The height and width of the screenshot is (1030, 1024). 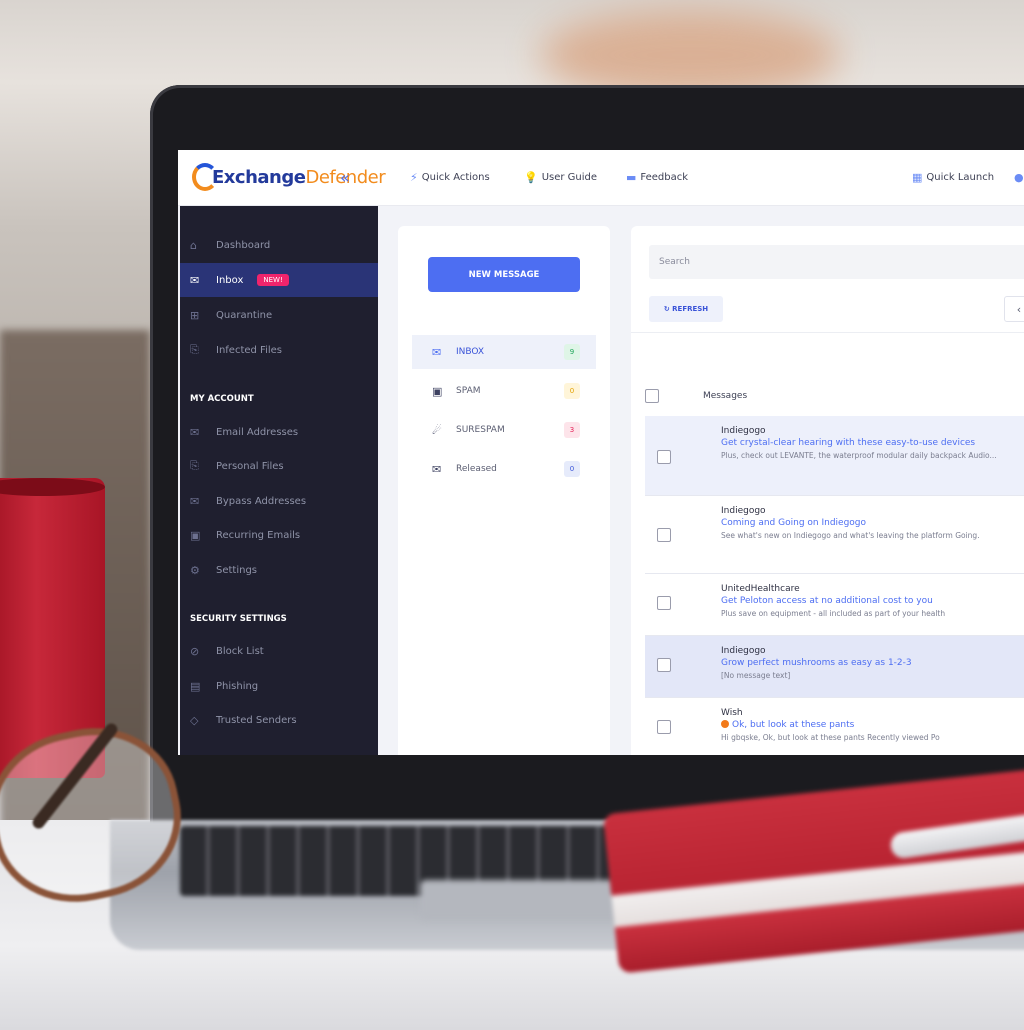 I want to click on sidebar-item-quarantine: ⊞ Quarantine, so click(x=279, y=315).